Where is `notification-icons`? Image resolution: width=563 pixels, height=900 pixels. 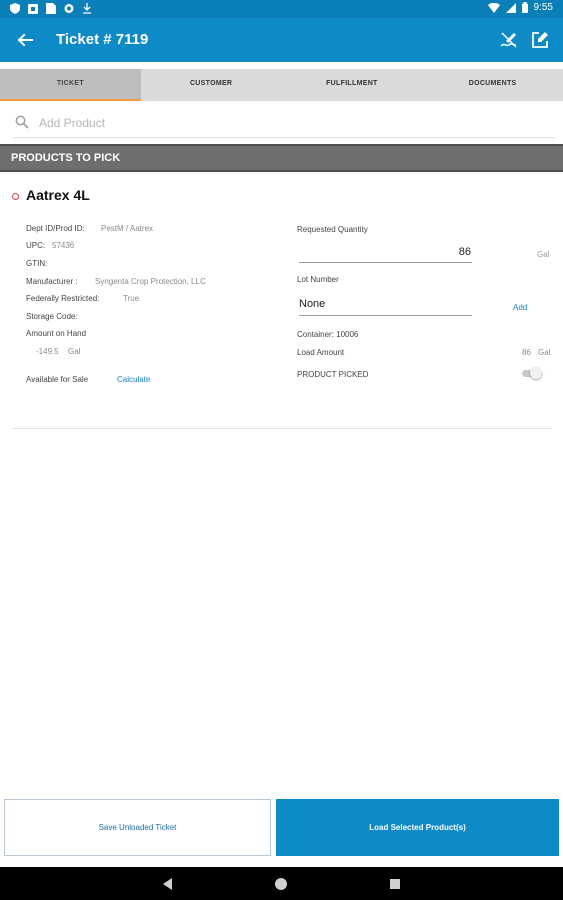
notification-icons is located at coordinates (51, 8).